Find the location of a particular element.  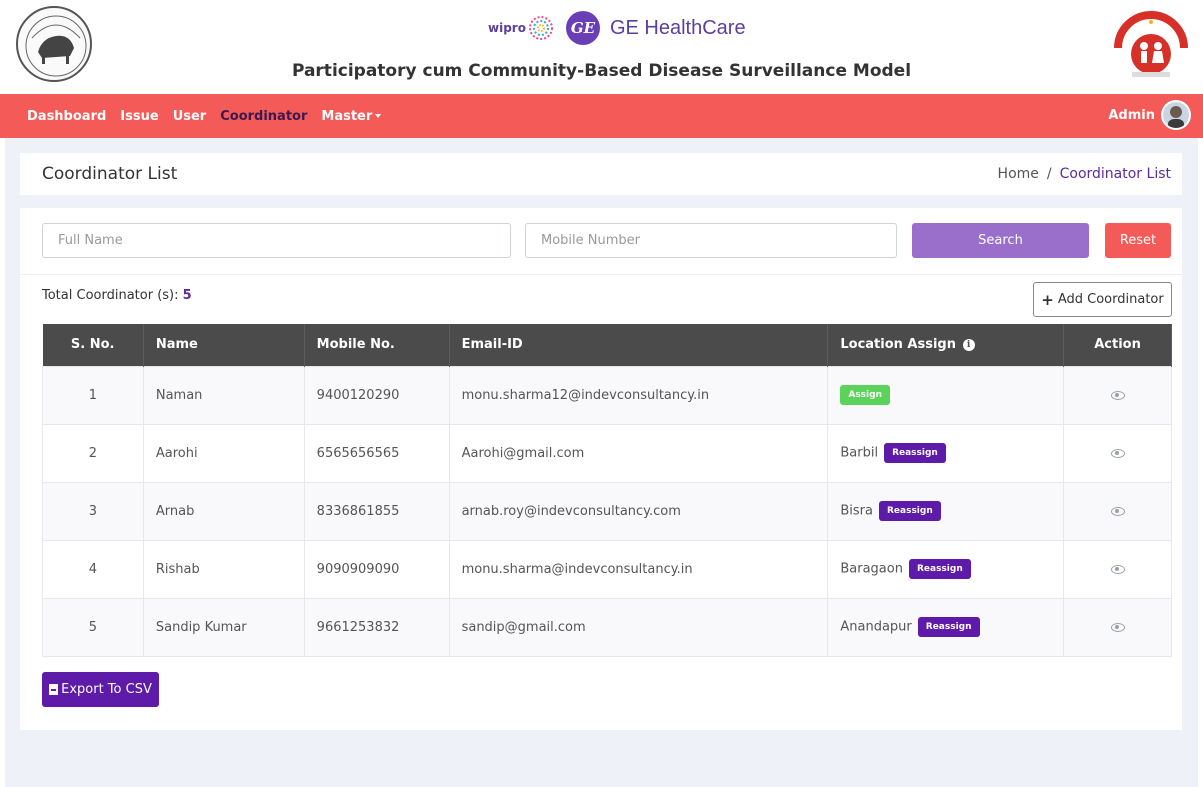

cell-sno: 3 is located at coordinates (93, 511).